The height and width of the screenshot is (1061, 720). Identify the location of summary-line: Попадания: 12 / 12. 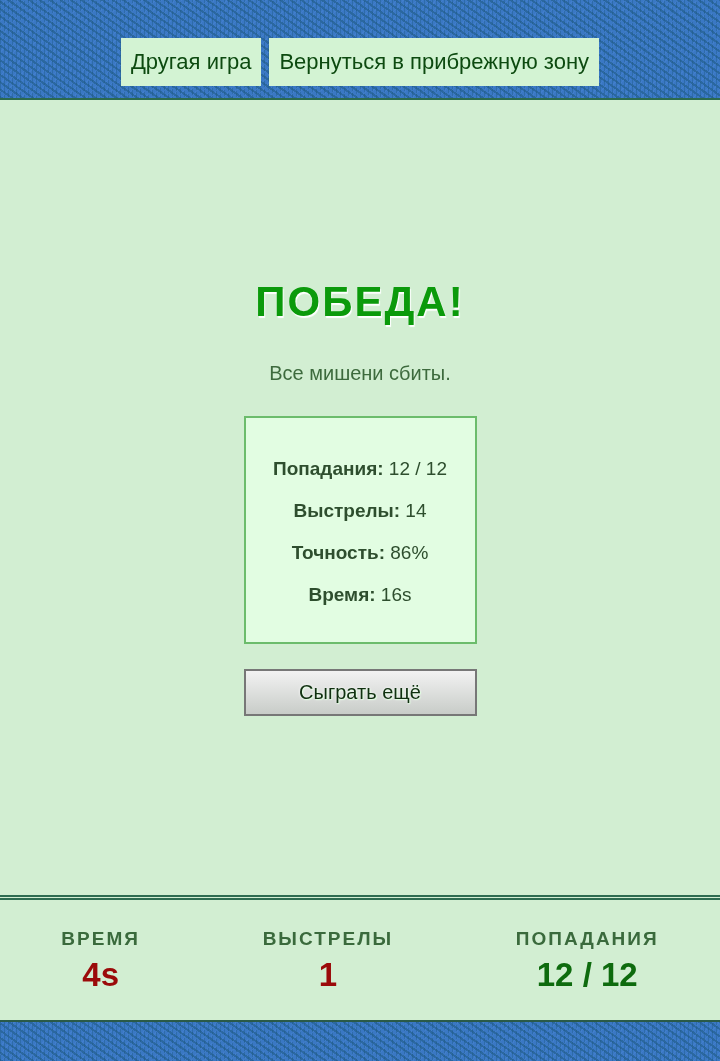
(360, 468).